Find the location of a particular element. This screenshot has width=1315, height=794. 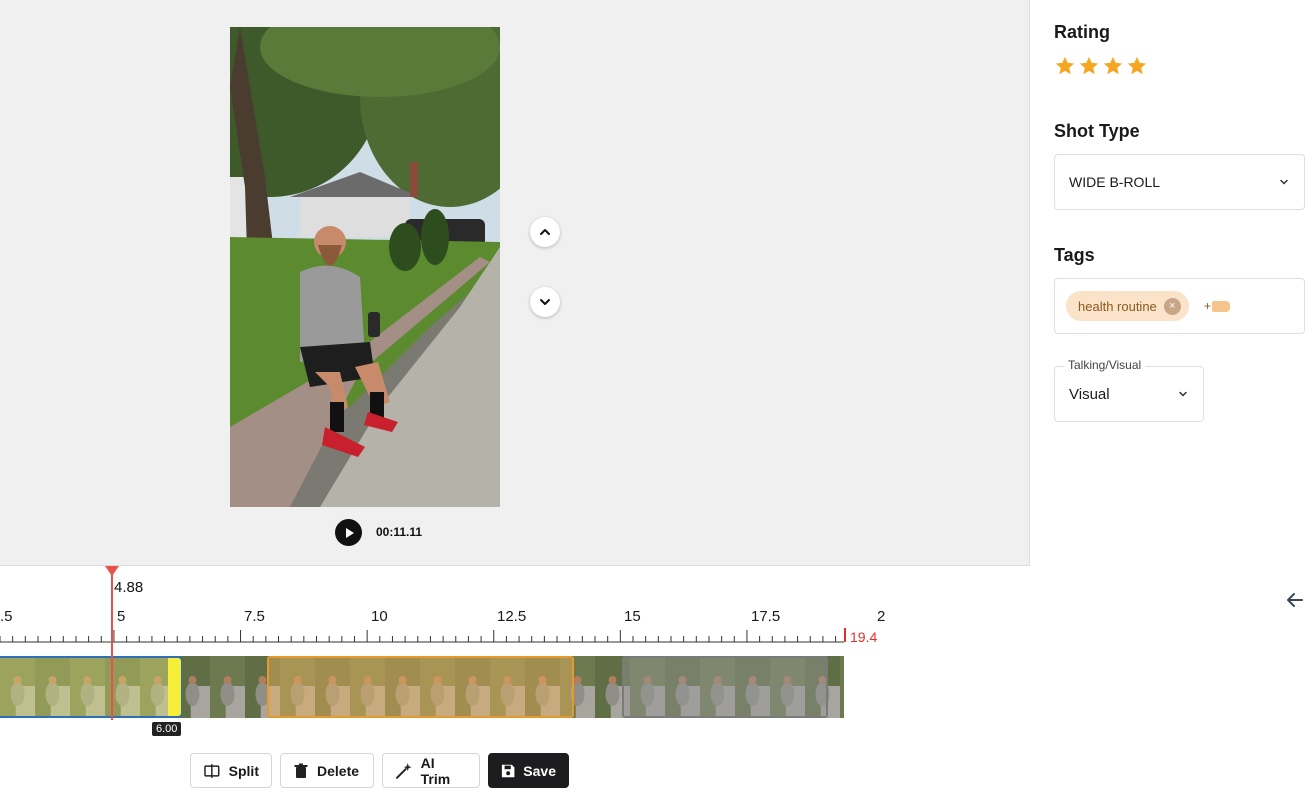

previous-clip-button is located at coordinates (545, 232).